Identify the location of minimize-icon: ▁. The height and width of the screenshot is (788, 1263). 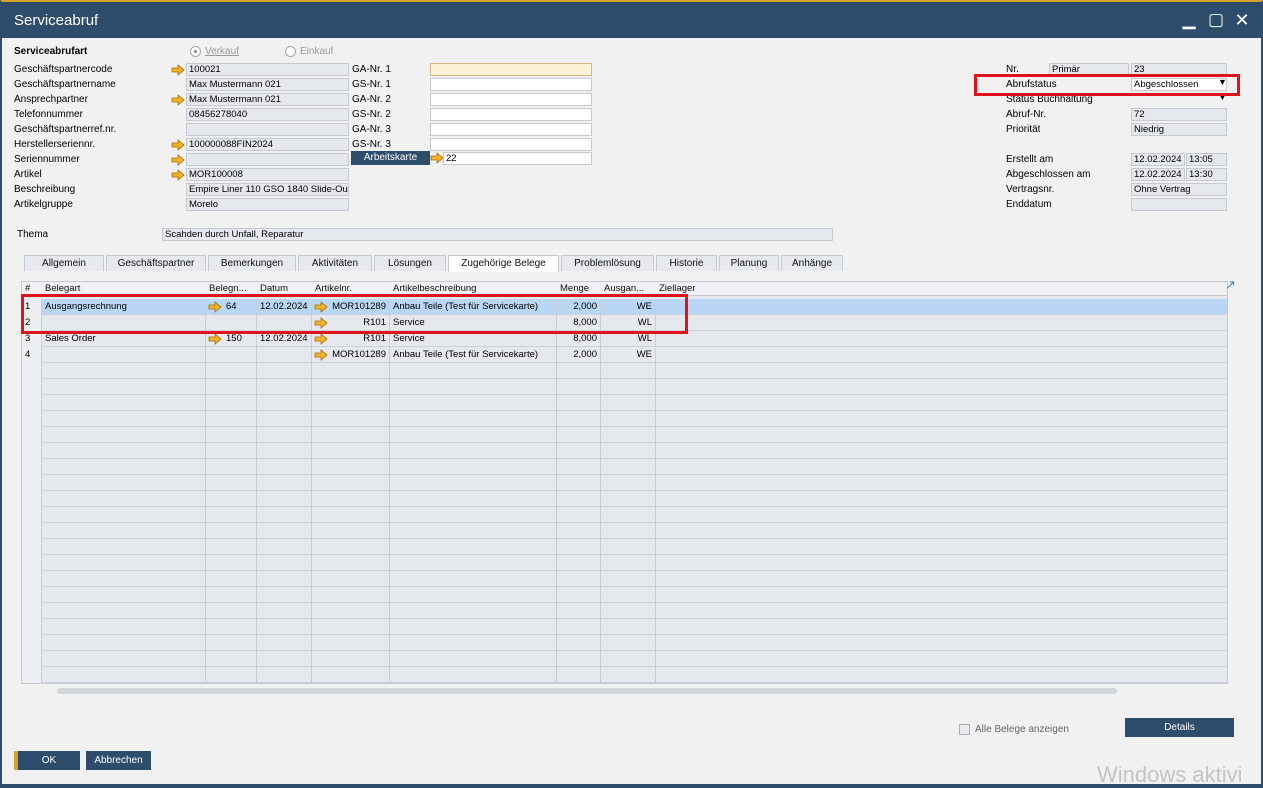
(1189, 20).